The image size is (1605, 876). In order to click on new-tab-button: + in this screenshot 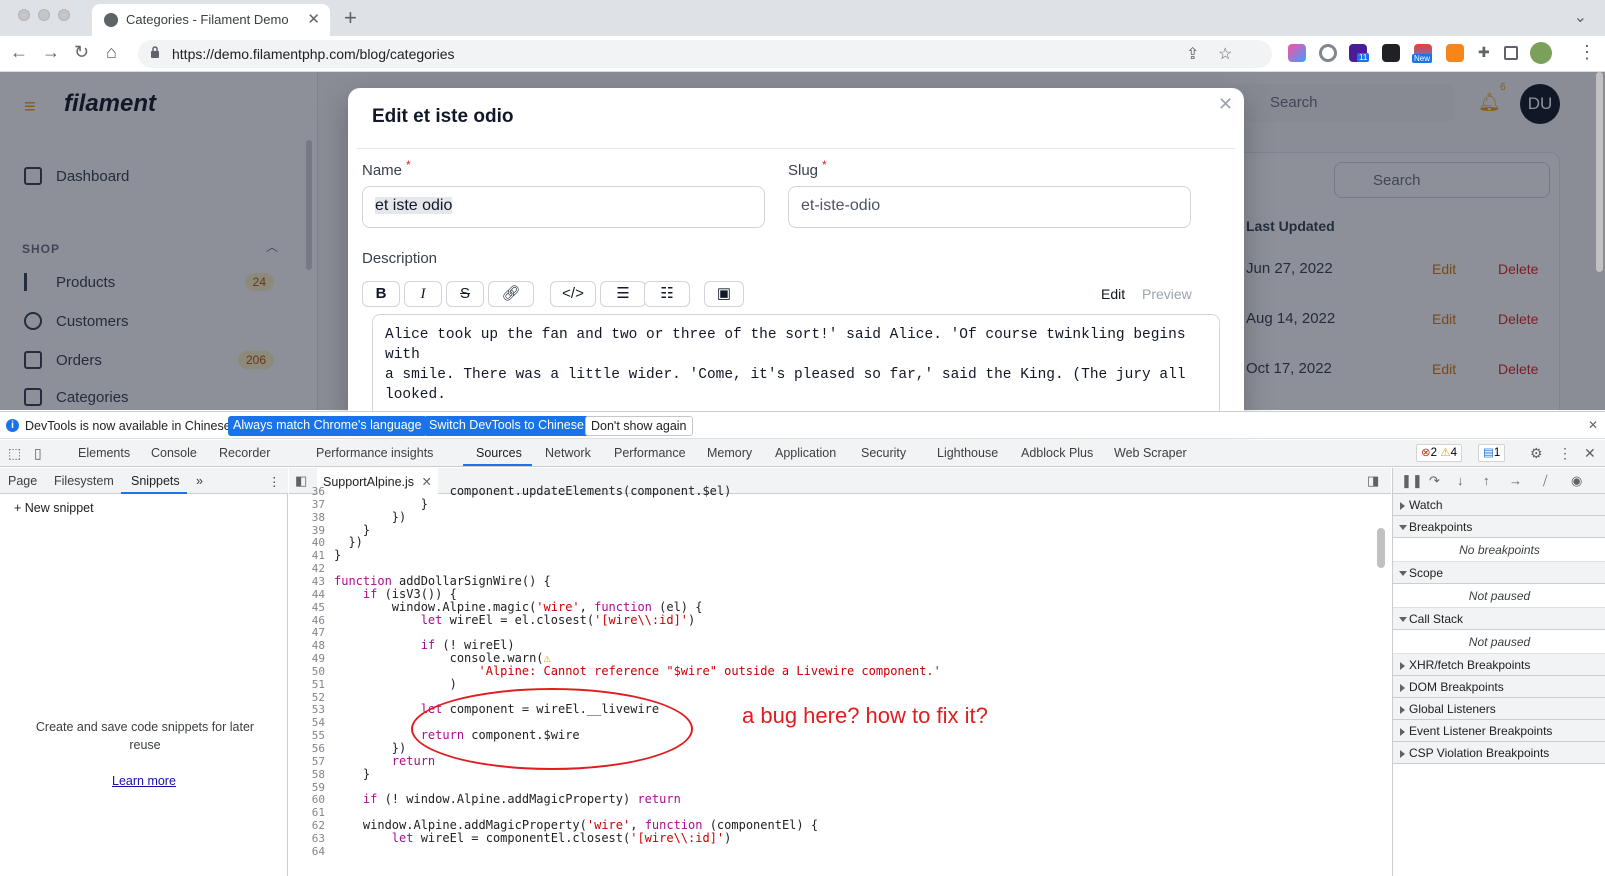, I will do `click(350, 18)`.